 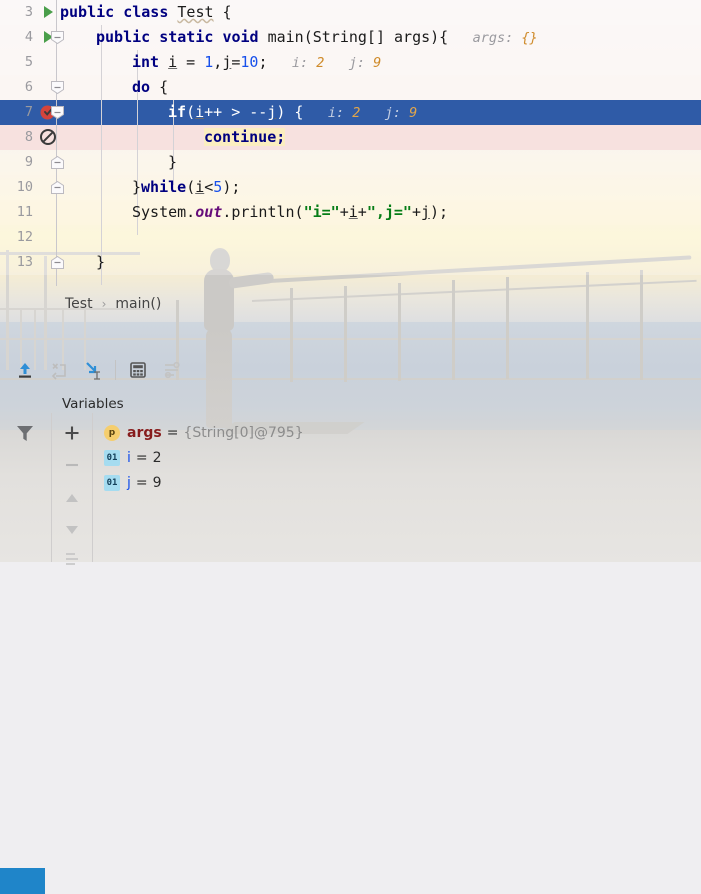 I want to click on variable-row: 01 j = 9, so click(x=133, y=482).